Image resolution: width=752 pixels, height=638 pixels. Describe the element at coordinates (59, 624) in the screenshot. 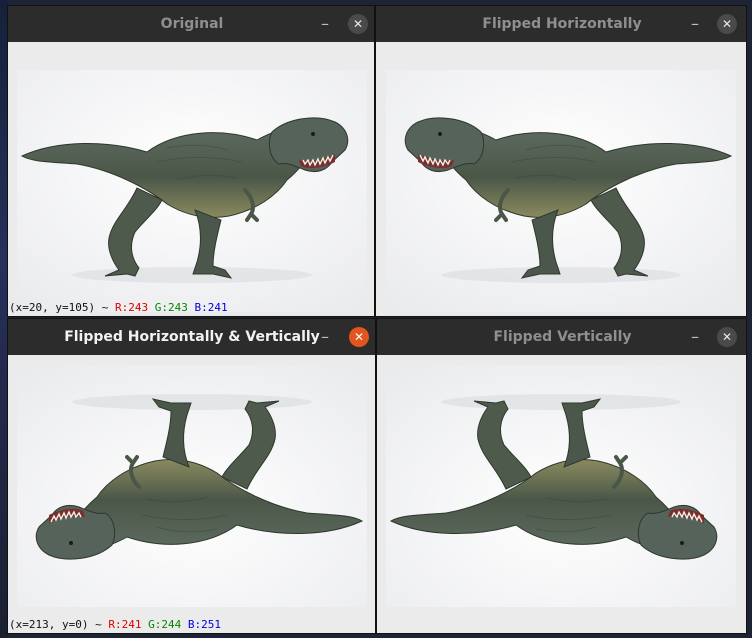

I see `cursor-coords: (x=213, y=0) ~` at that location.